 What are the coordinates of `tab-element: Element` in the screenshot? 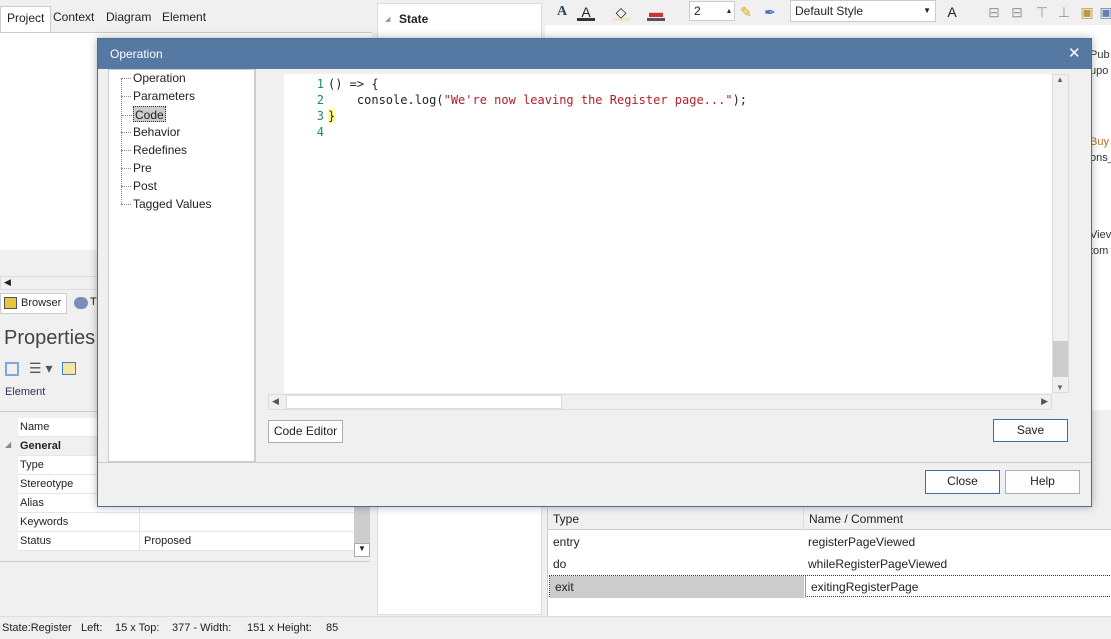 It's located at (184, 19).